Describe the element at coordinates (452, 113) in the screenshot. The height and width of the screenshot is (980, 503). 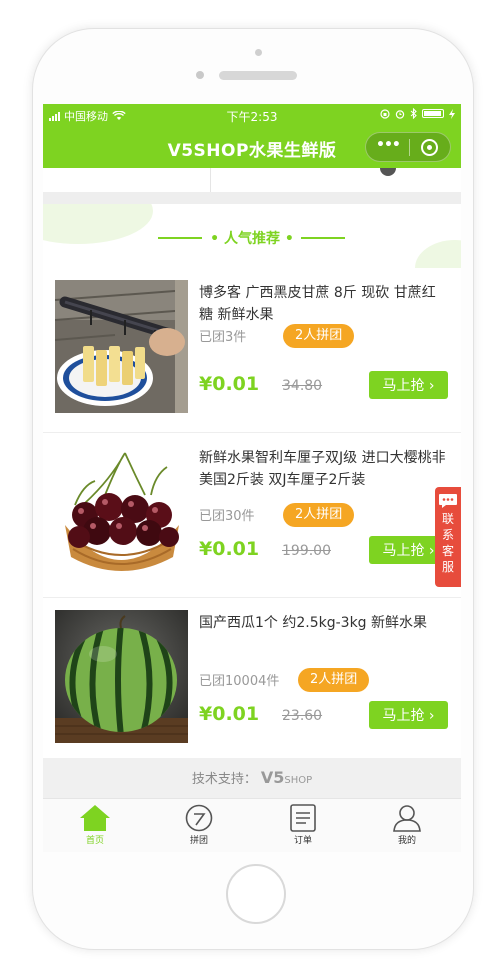
I see `charging-icon` at that location.